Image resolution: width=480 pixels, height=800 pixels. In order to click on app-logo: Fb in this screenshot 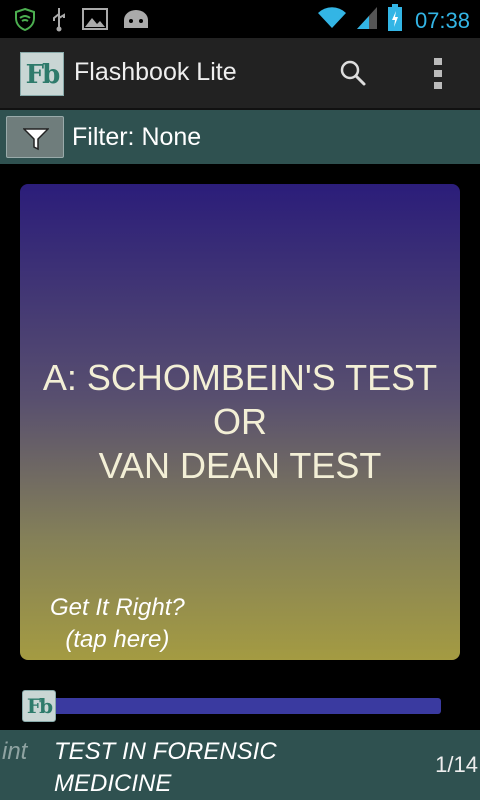, I will do `click(42, 74)`.